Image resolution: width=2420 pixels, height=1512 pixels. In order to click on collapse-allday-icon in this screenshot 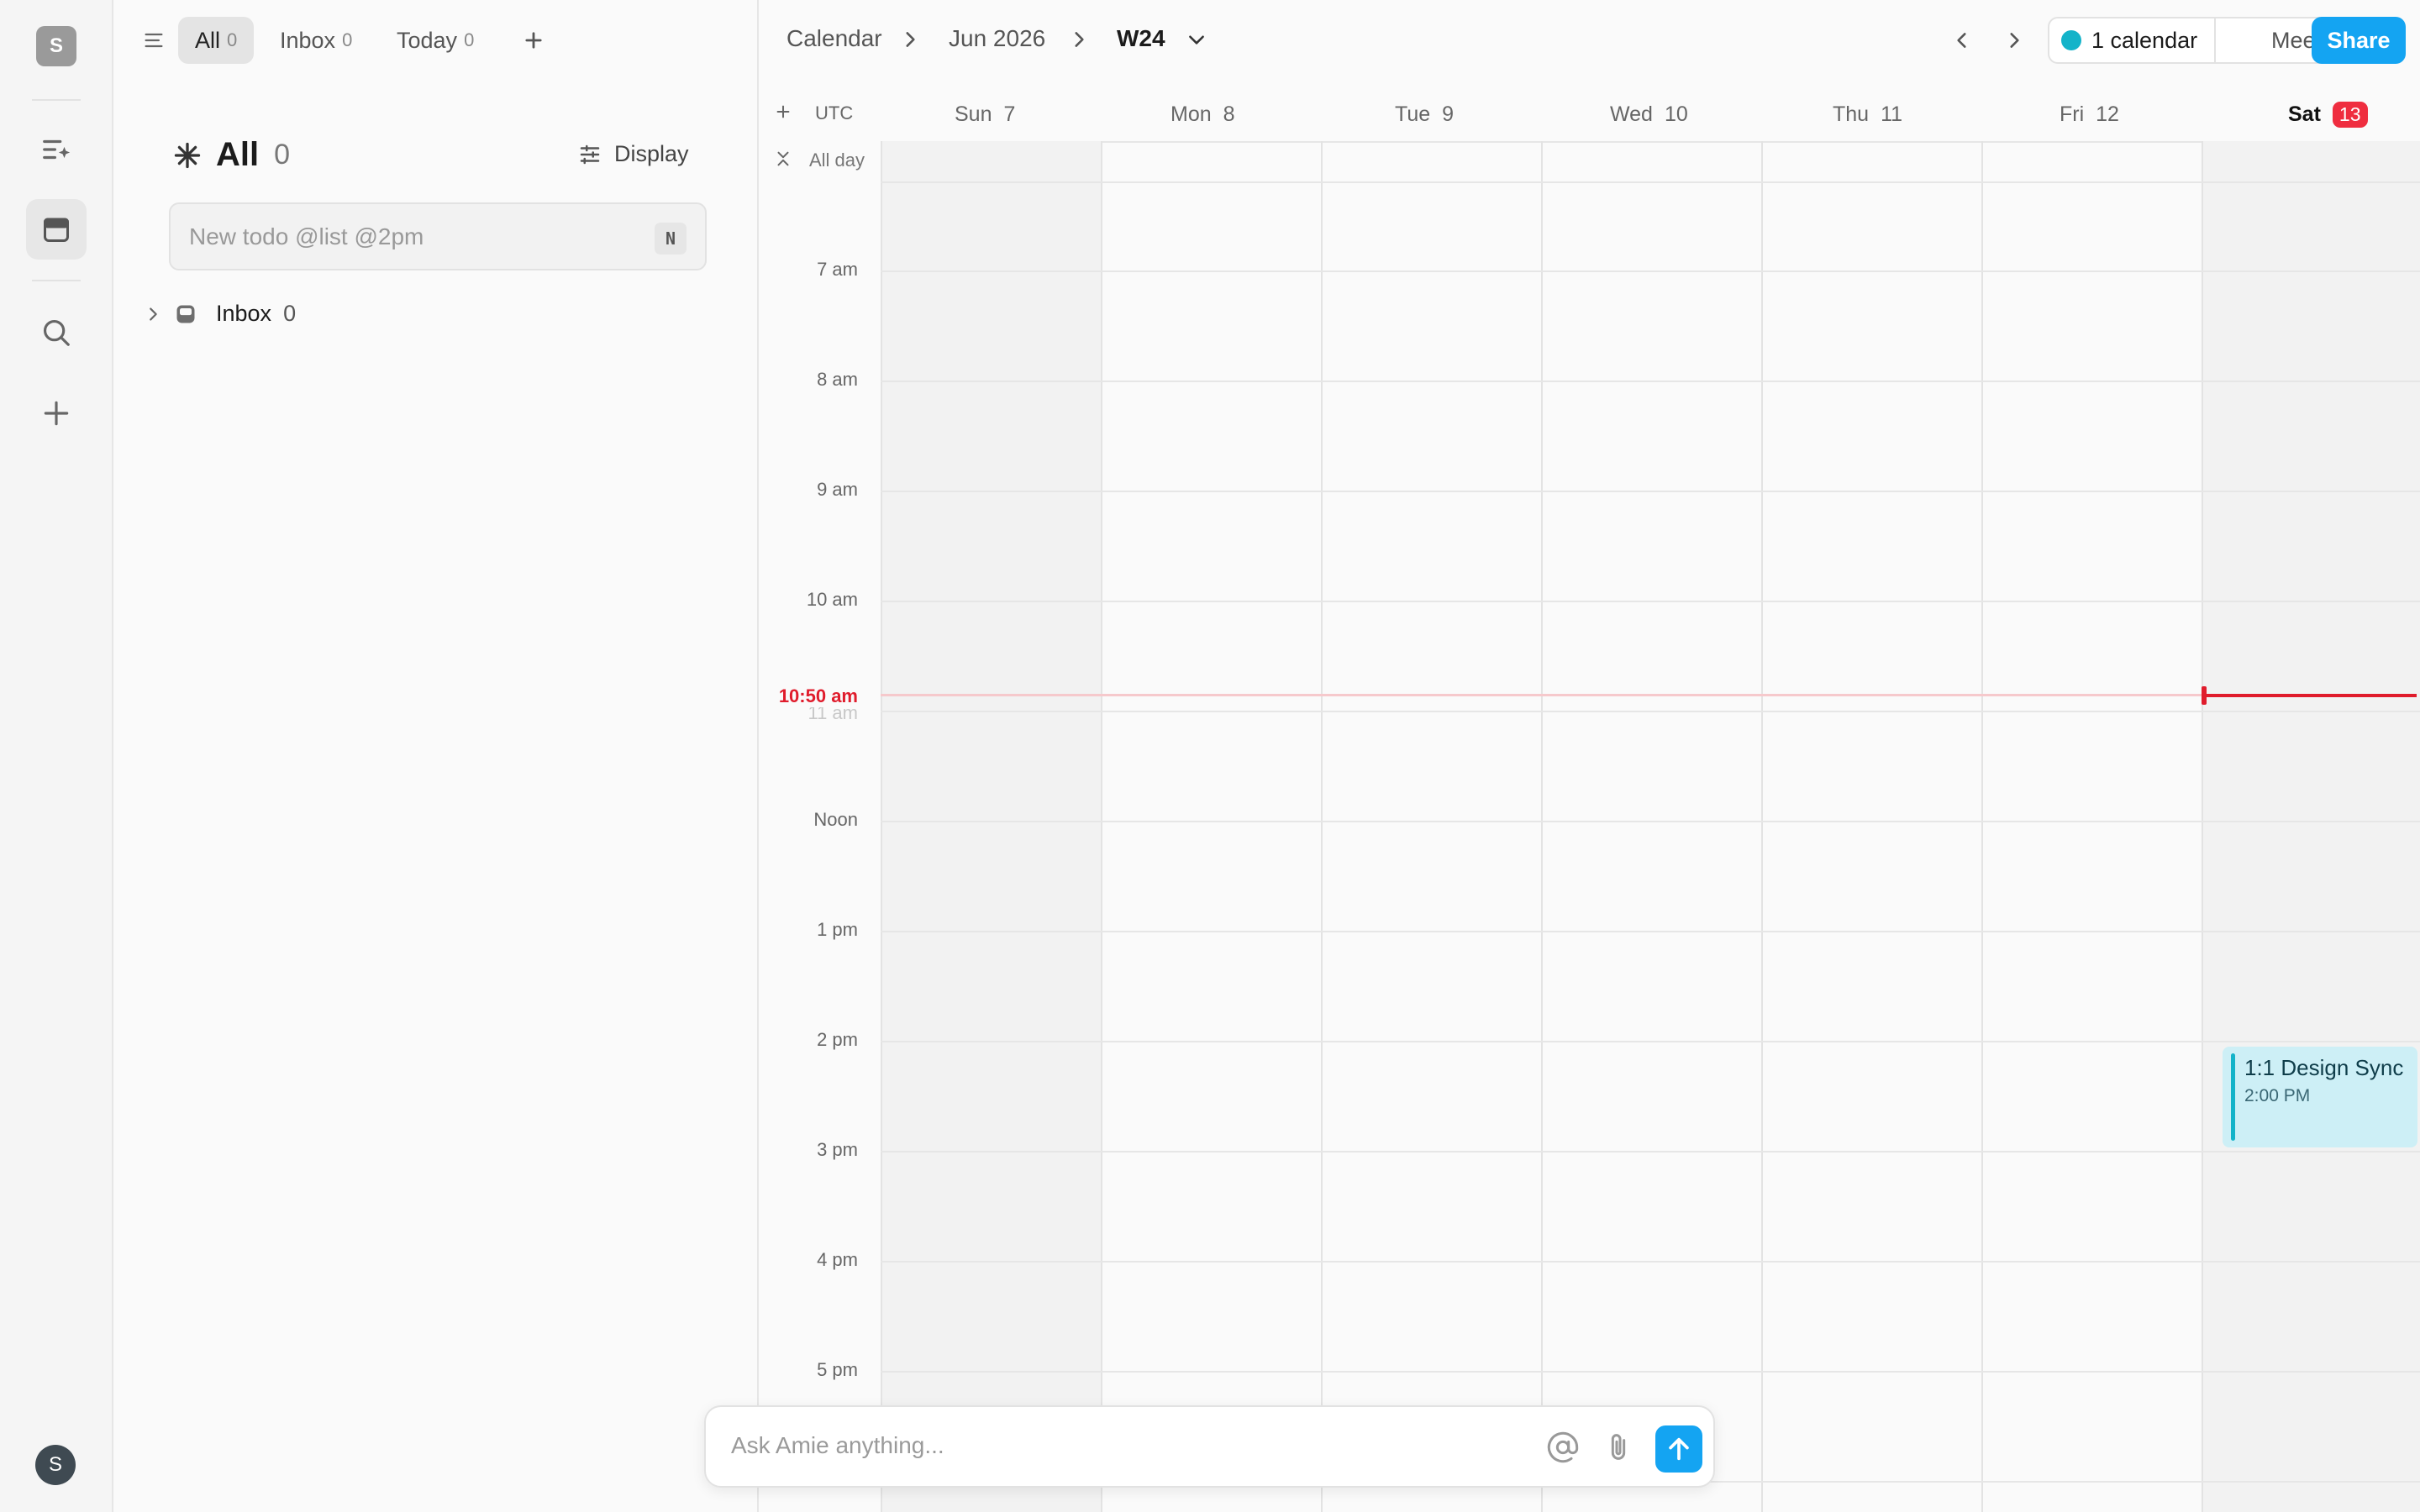, I will do `click(783, 159)`.